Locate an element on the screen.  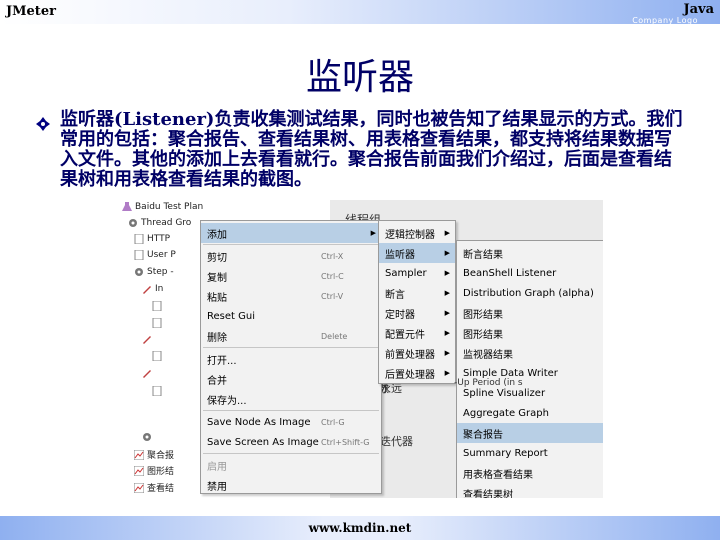
tree-node: 查看结 is located at coordinates (154, 487).